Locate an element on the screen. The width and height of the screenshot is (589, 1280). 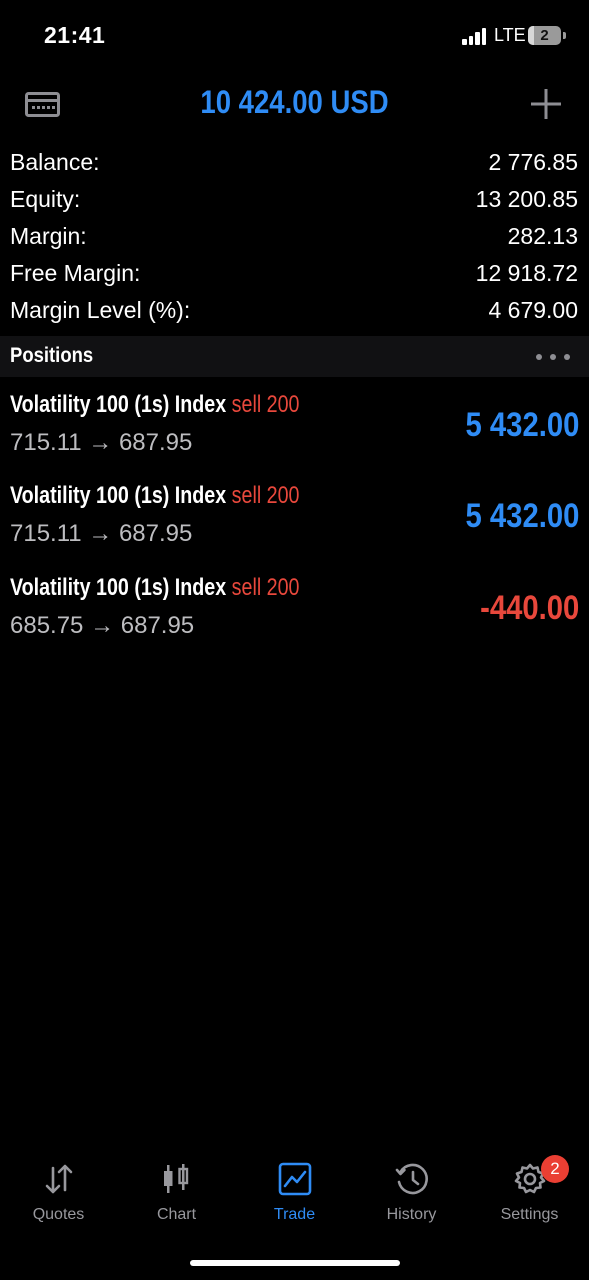
free-margin-label: Free Margin: is located at coordinates (75, 273).